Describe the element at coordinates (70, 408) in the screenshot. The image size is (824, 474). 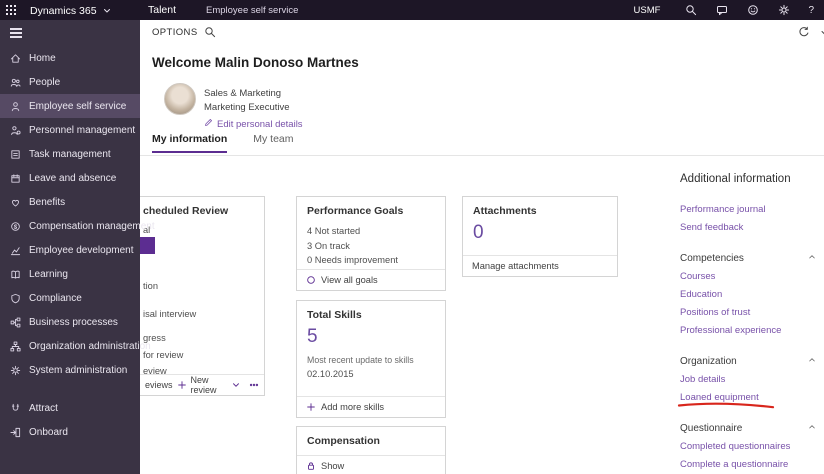
I see `sidebar-item-attract: Attract` at that location.